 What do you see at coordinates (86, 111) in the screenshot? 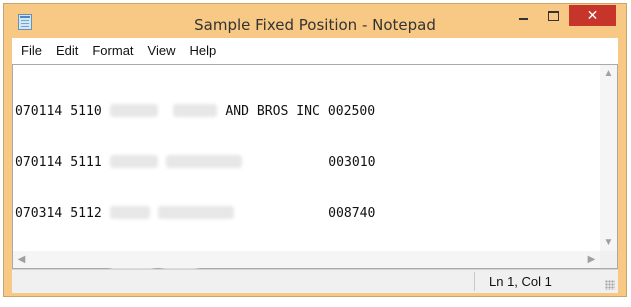
I see `line-id: 5110` at bounding box center [86, 111].